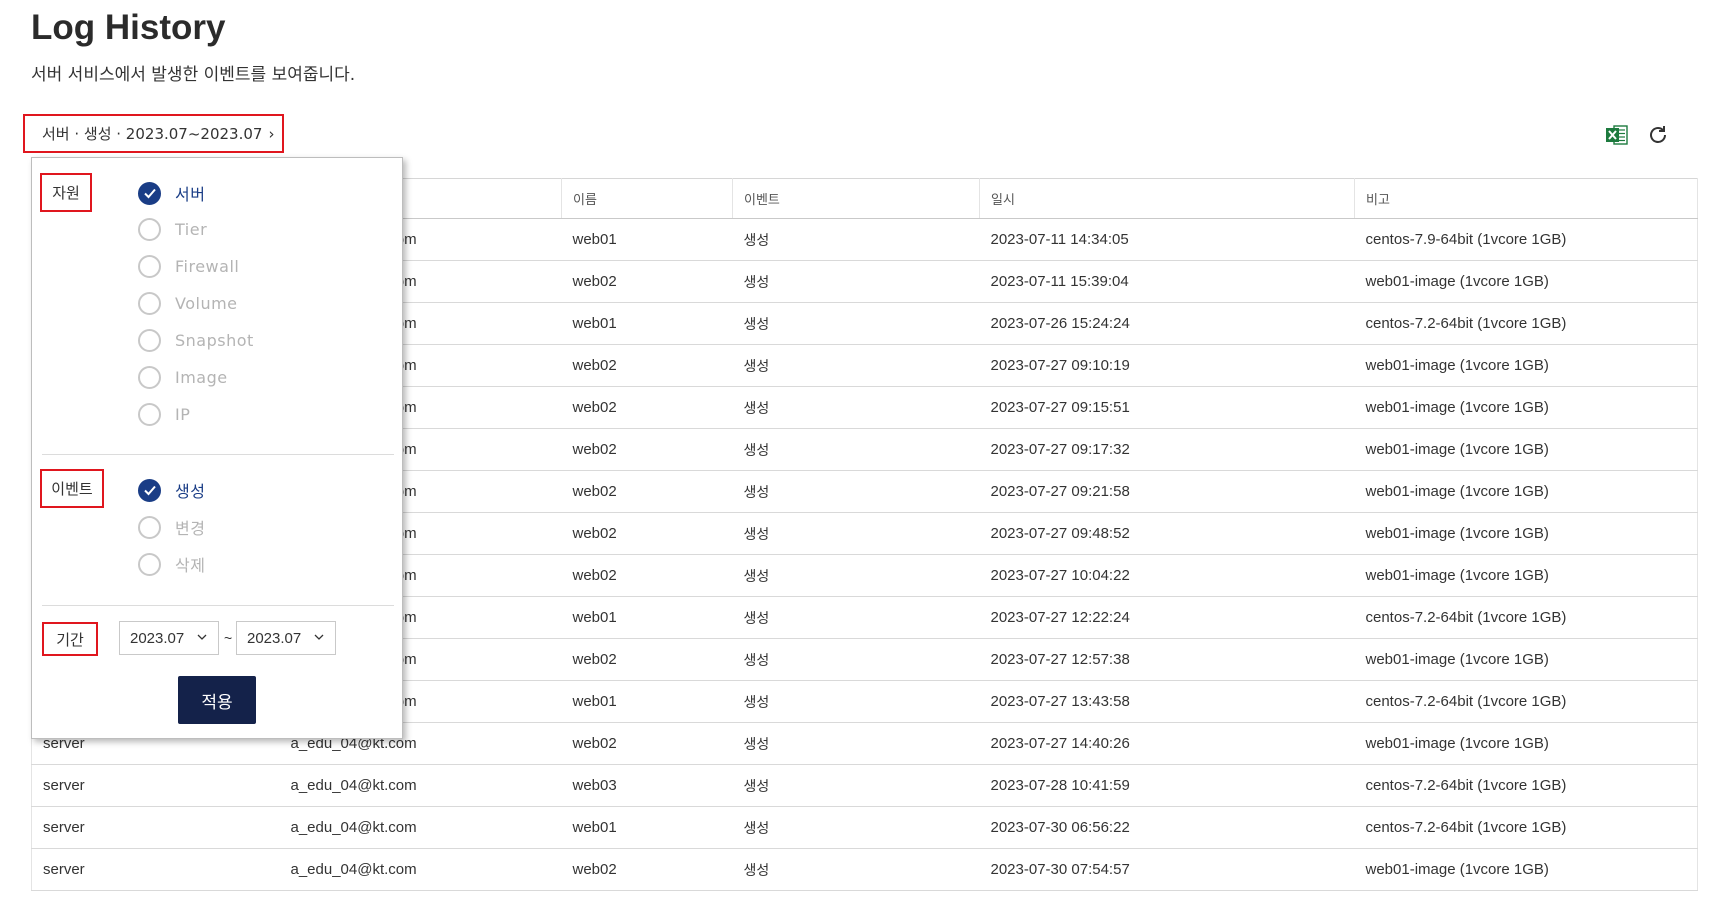 Image resolution: width=1710 pixels, height=909 pixels. I want to click on column-header-datetime: 일시, so click(1167, 198).